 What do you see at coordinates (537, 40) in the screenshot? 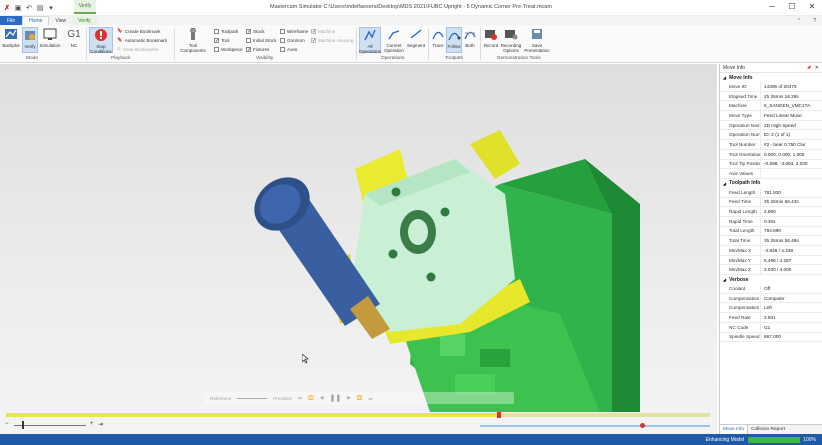
I see `save-presentation-button: Save Presentation` at bounding box center [537, 40].